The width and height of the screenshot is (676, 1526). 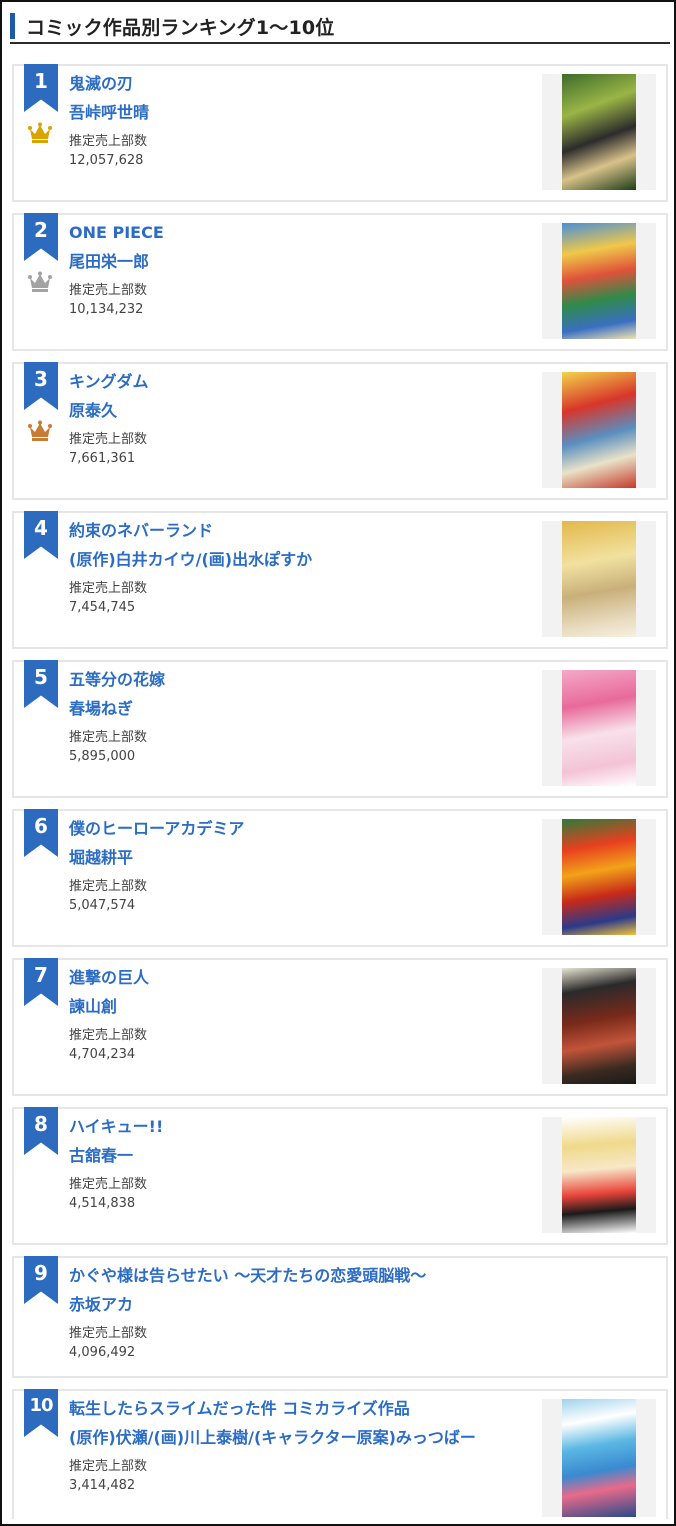 I want to click on rank-badge: 6, so click(x=41, y=833).